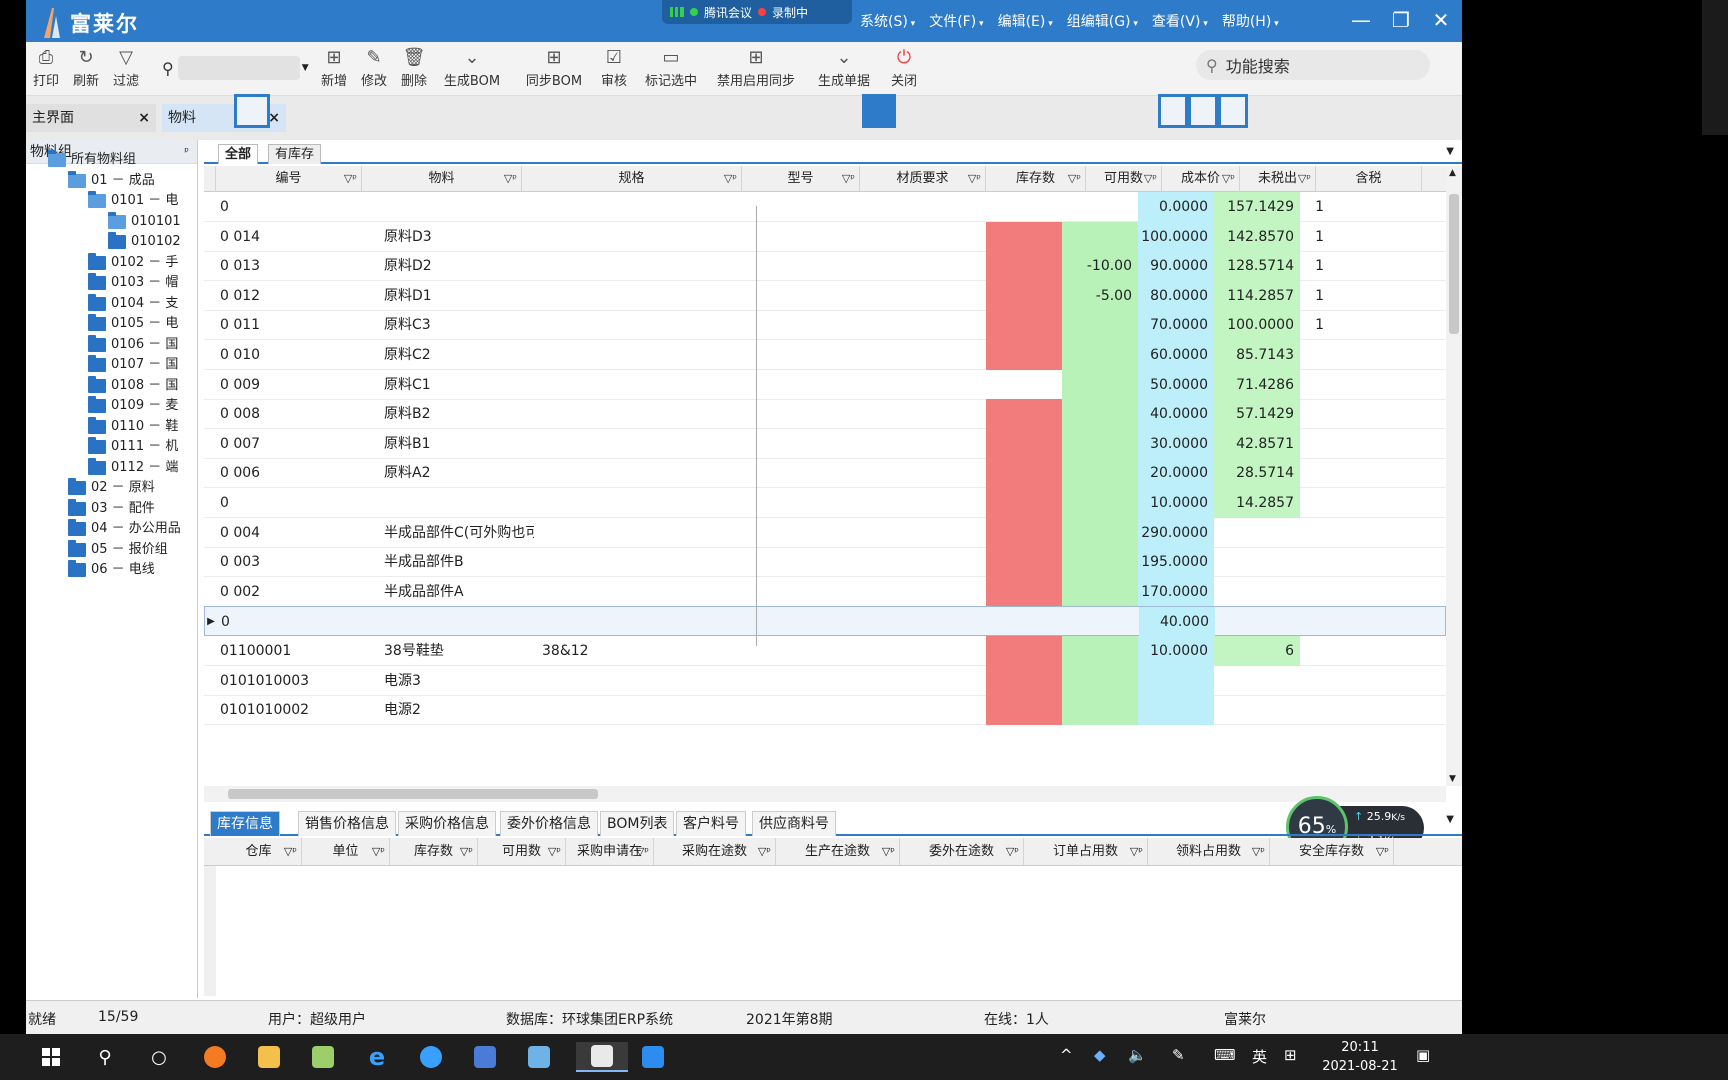 The width and height of the screenshot is (1728, 1080). What do you see at coordinates (522, 852) in the screenshot?
I see `detail-column-header: 可用数 ▽ᵖ` at bounding box center [522, 852].